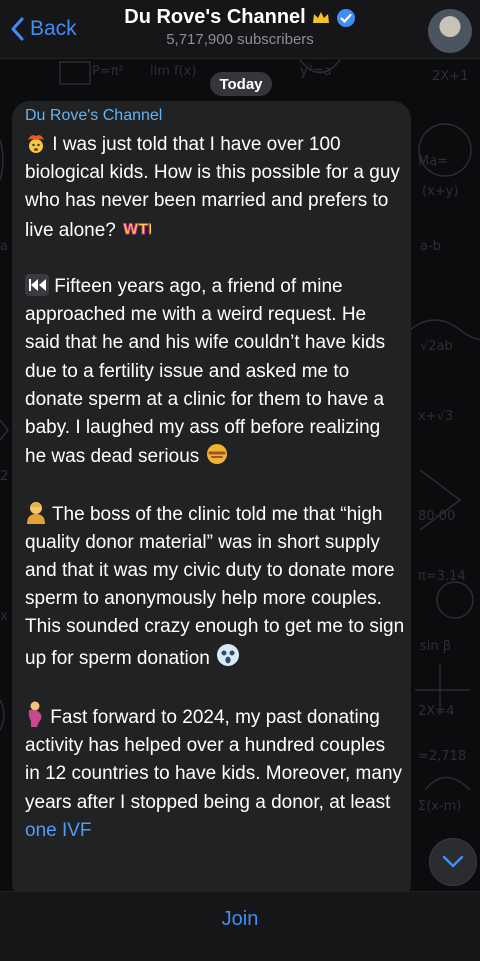 The image size is (480, 961). I want to click on back-label: Back, so click(53, 28).